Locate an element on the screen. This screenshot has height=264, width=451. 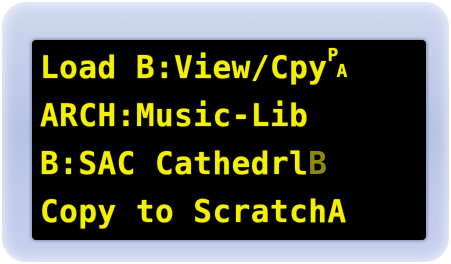
line-2-text: ARCH:Music-Lib is located at coordinates (174, 116).